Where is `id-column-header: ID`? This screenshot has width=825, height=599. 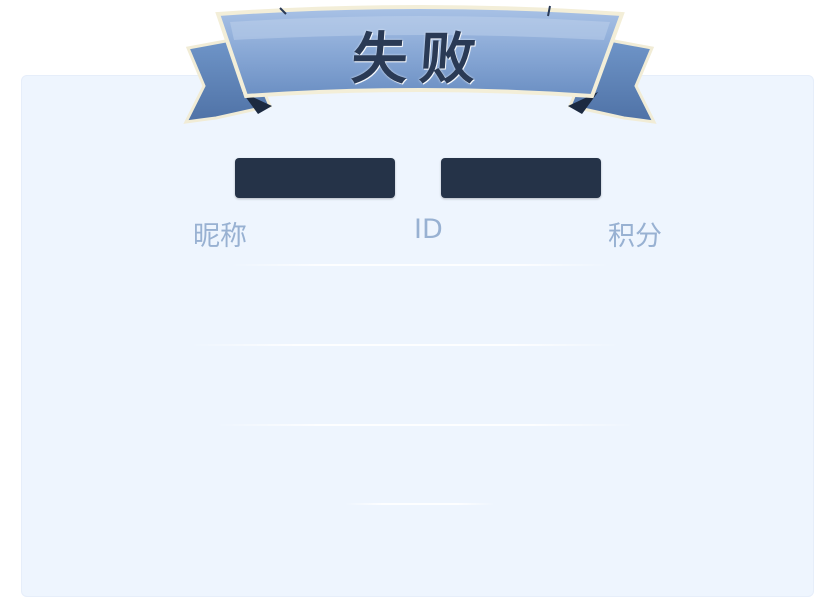
id-column-header: ID is located at coordinates (428, 229).